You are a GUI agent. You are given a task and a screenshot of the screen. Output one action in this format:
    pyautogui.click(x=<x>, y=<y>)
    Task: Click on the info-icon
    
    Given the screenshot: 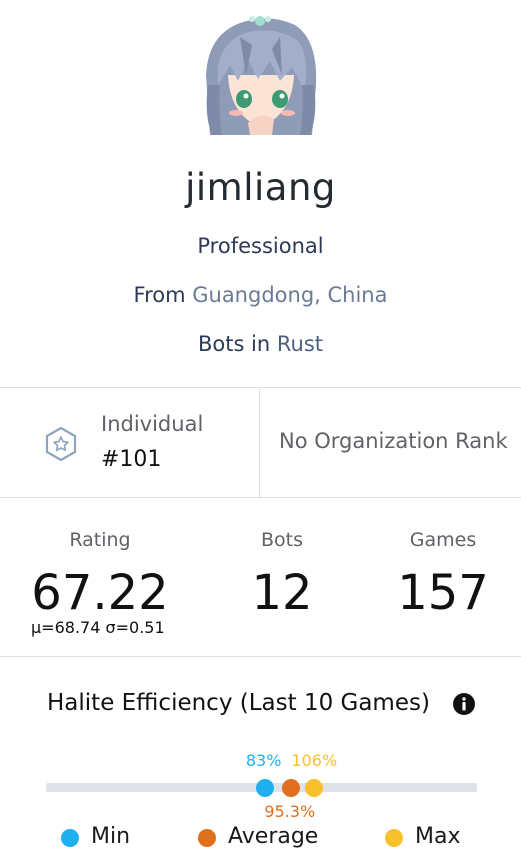 What is the action you would take?
    pyautogui.click(x=464, y=704)
    